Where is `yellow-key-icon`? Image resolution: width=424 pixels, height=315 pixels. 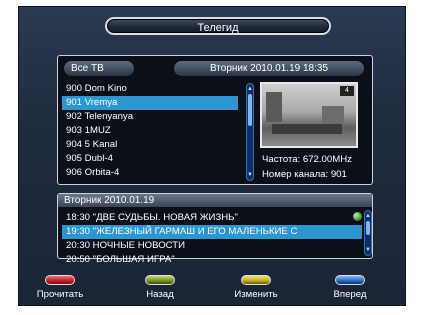 yellow-key-icon is located at coordinates (256, 280).